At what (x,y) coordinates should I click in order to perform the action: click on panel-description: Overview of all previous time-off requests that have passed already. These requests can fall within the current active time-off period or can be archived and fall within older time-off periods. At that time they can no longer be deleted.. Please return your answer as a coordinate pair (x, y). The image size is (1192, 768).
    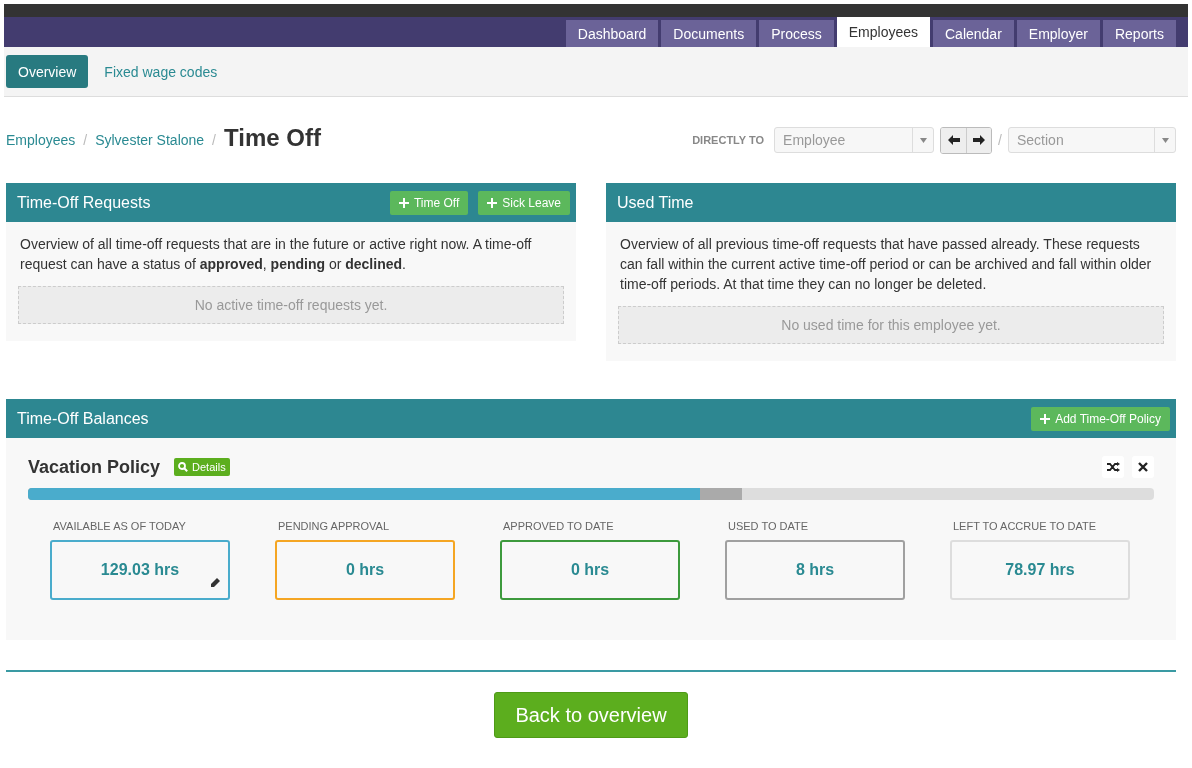
    Looking at the image, I should click on (886, 264).